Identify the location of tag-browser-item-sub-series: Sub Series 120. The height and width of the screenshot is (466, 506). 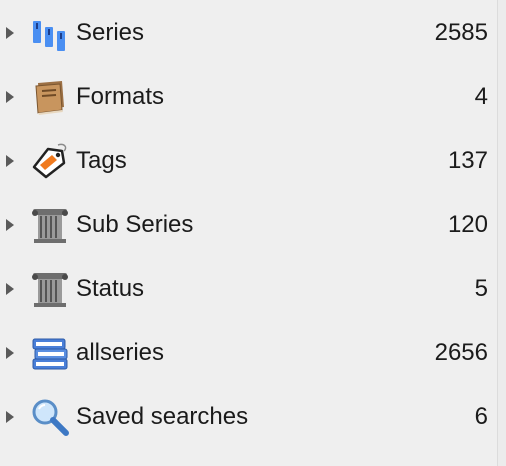
(249, 225).